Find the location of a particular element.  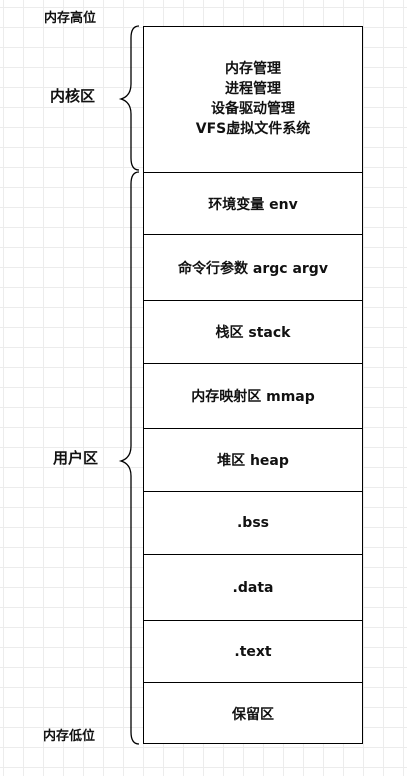

kernel-space-brace is located at coordinates (129, 98).